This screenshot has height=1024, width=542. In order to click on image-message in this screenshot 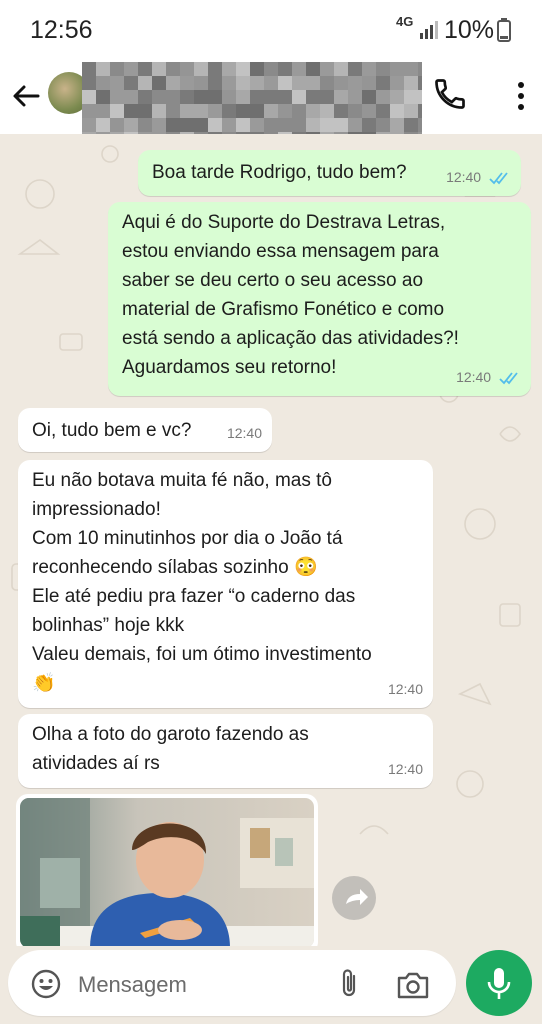, I will do `click(167, 870)`.